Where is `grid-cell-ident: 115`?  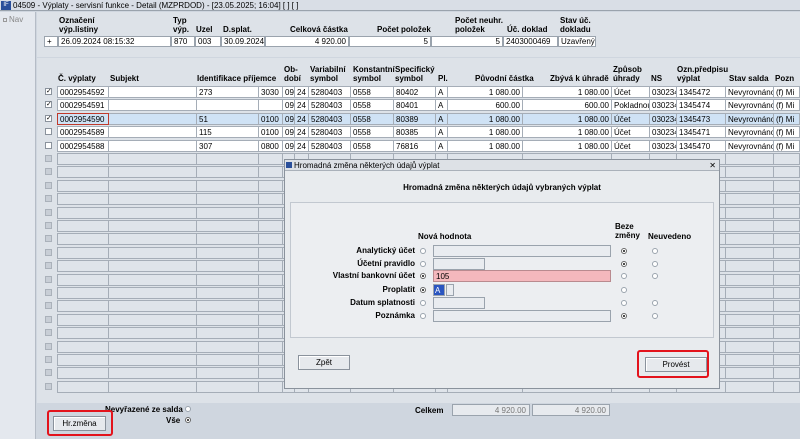
grid-cell-ident: 115 is located at coordinates (228, 132).